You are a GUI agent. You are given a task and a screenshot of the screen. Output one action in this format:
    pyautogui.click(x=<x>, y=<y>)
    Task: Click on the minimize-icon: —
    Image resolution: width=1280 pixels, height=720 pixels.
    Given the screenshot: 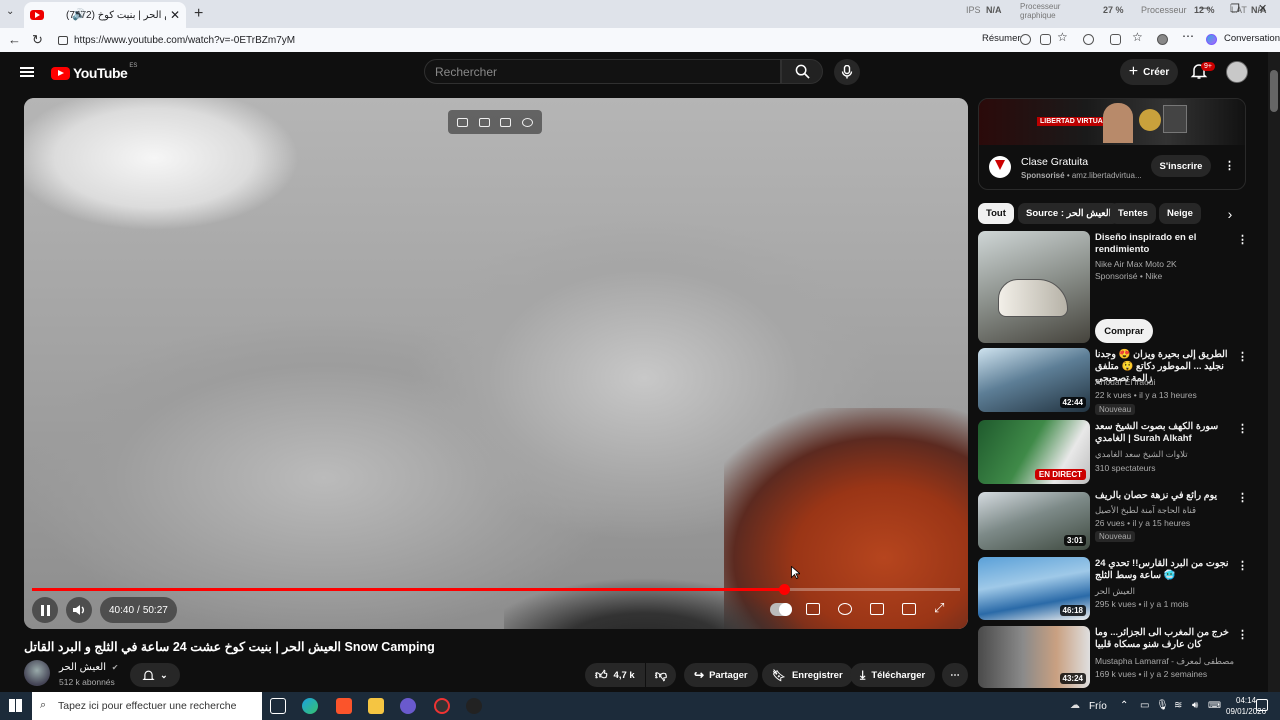 What is the action you would take?
    pyautogui.click(x=1204, y=8)
    